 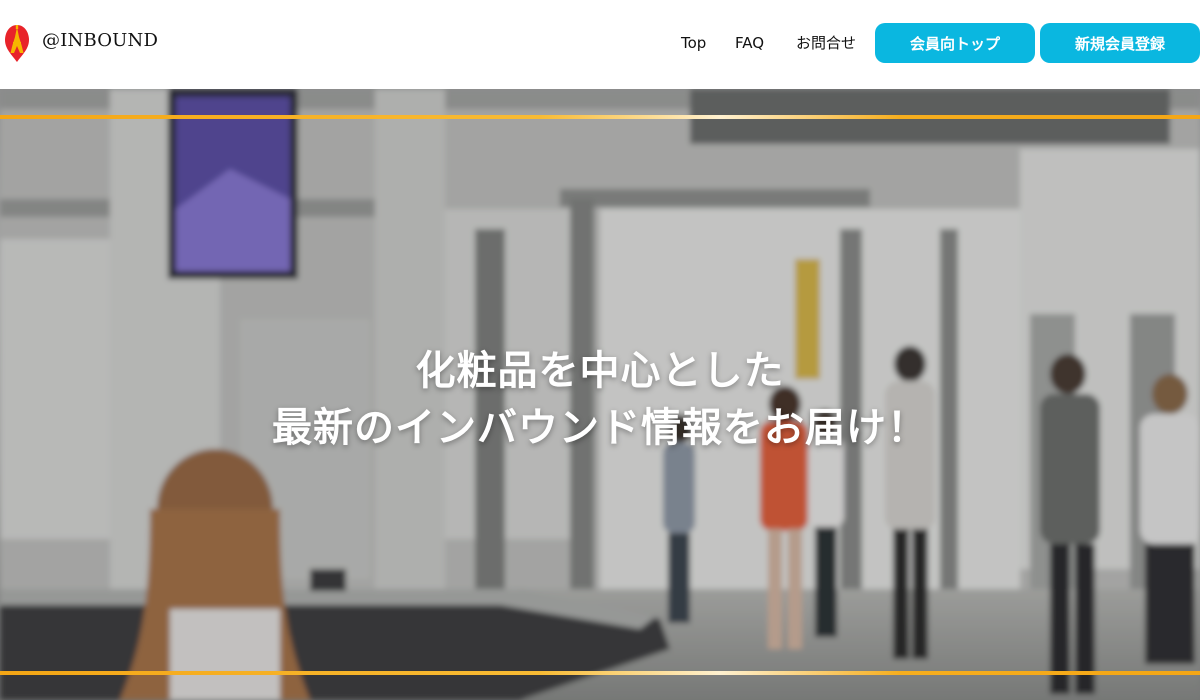 I want to click on hero-headline-line1: 化粧品を中心とした, so click(x=600, y=371).